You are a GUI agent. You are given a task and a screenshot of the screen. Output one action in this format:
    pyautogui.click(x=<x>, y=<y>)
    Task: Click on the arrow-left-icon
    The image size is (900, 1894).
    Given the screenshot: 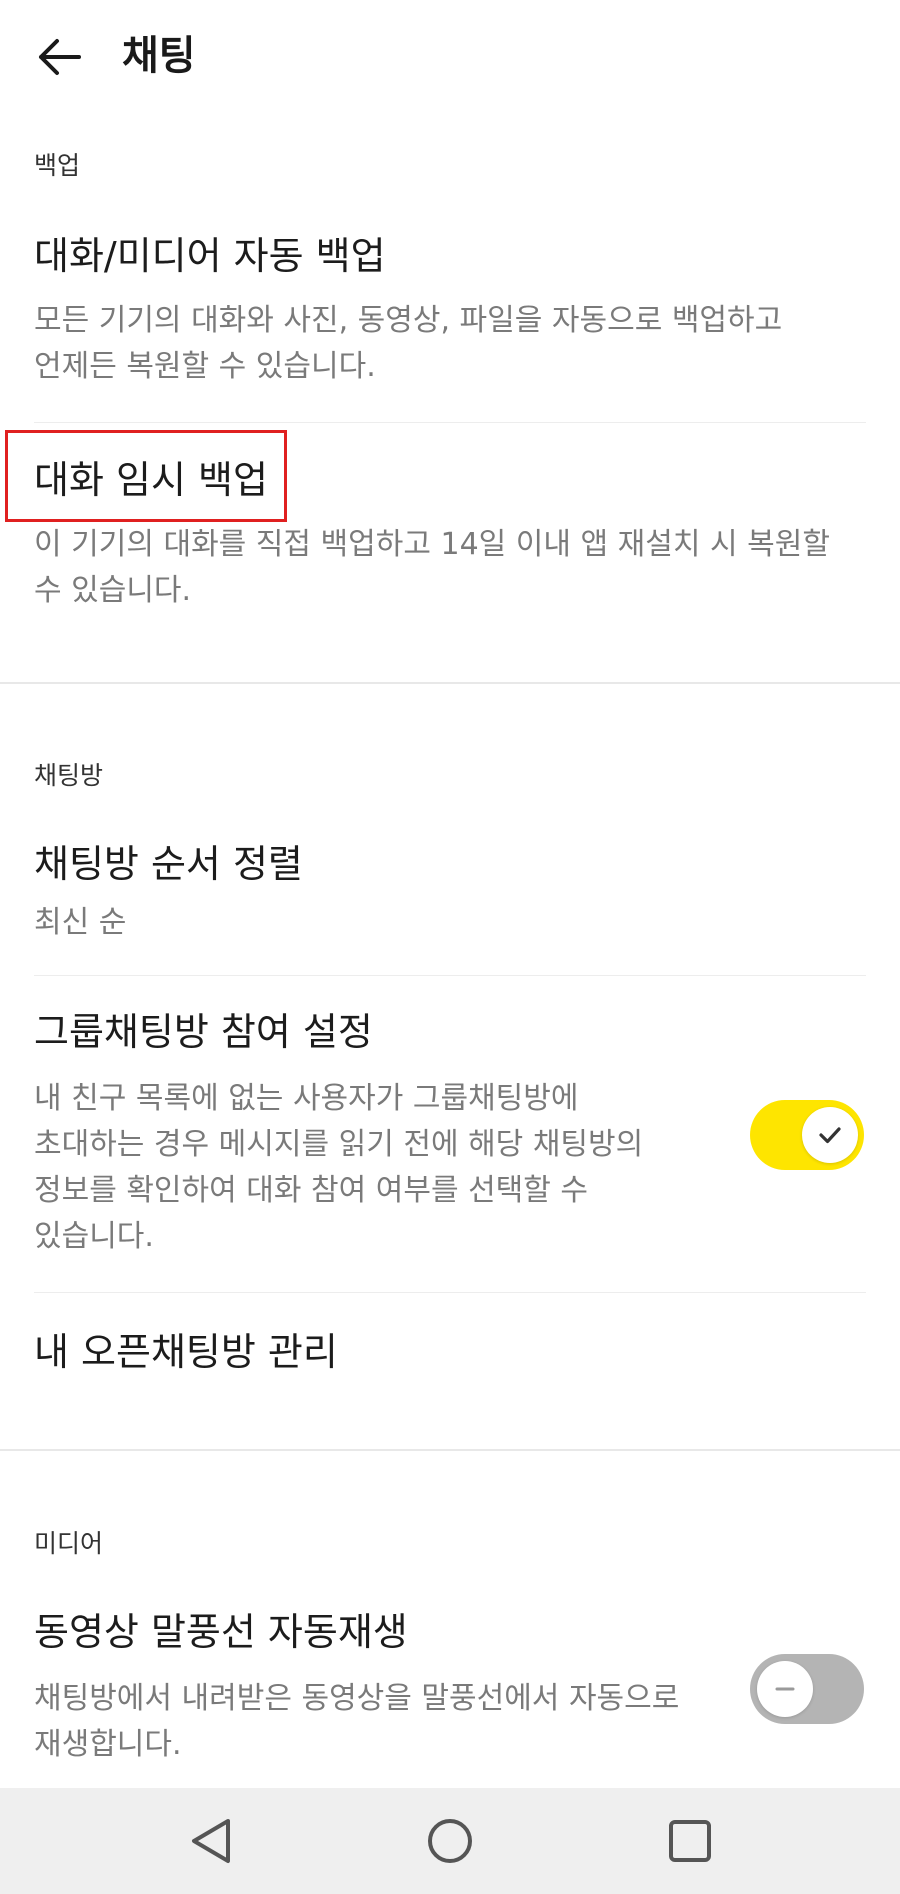 What is the action you would take?
    pyautogui.click(x=60, y=57)
    